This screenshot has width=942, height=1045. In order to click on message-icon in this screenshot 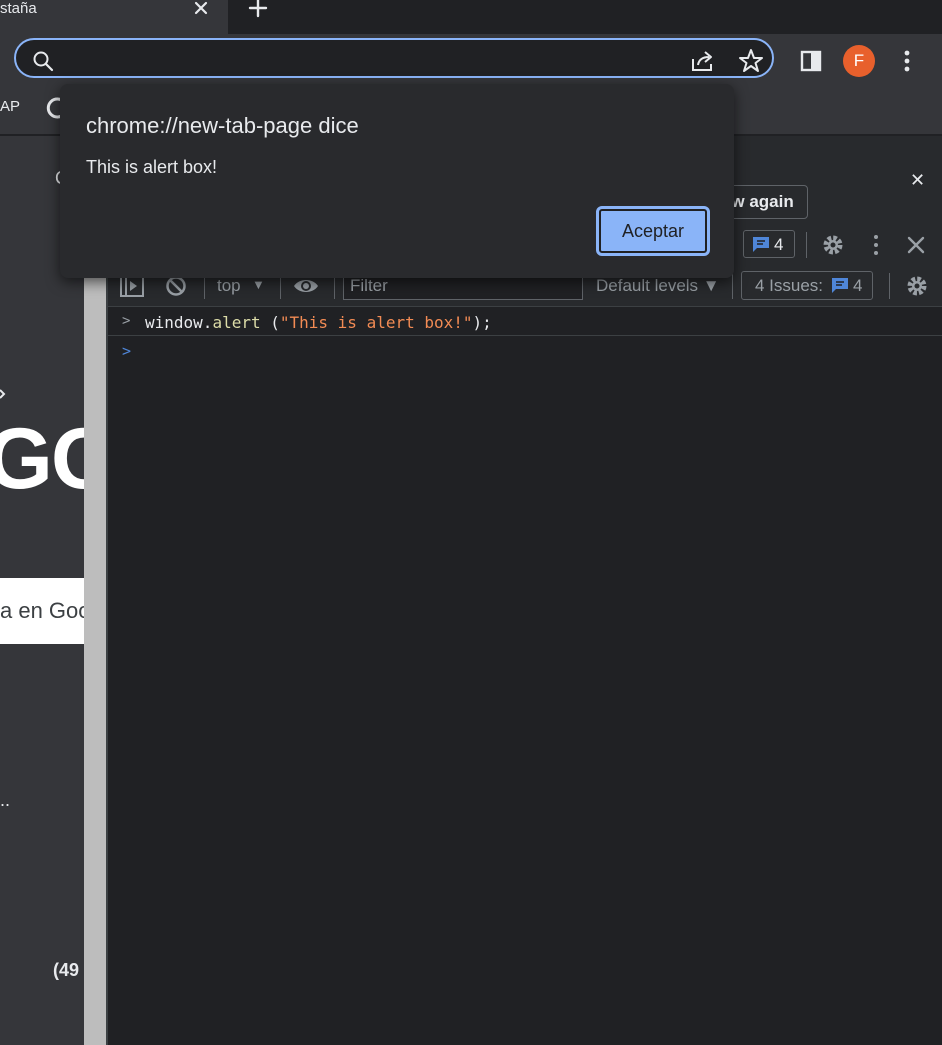, I will do `click(761, 244)`.